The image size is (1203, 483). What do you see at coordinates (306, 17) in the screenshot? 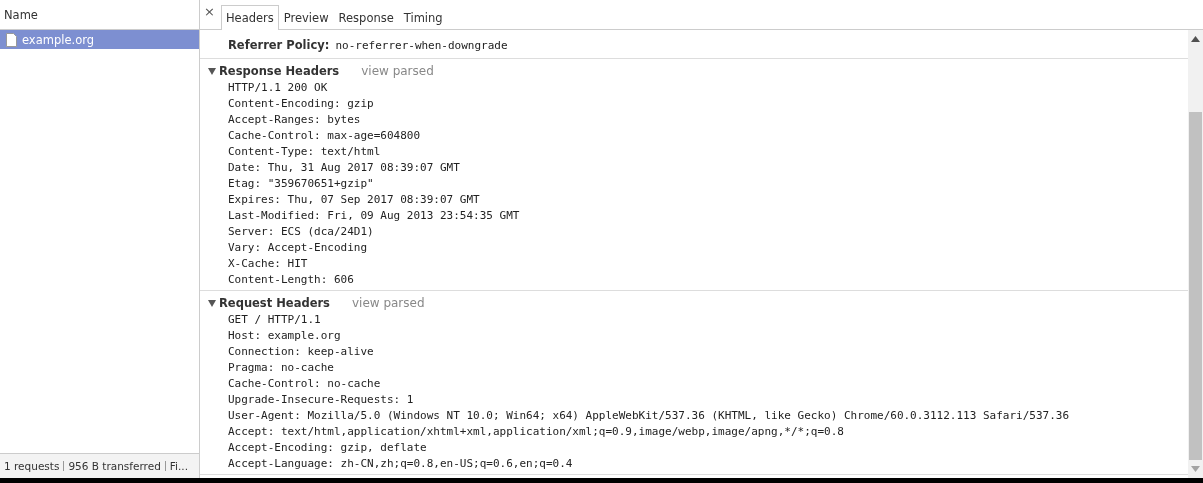
I see `tab: Preview` at bounding box center [306, 17].